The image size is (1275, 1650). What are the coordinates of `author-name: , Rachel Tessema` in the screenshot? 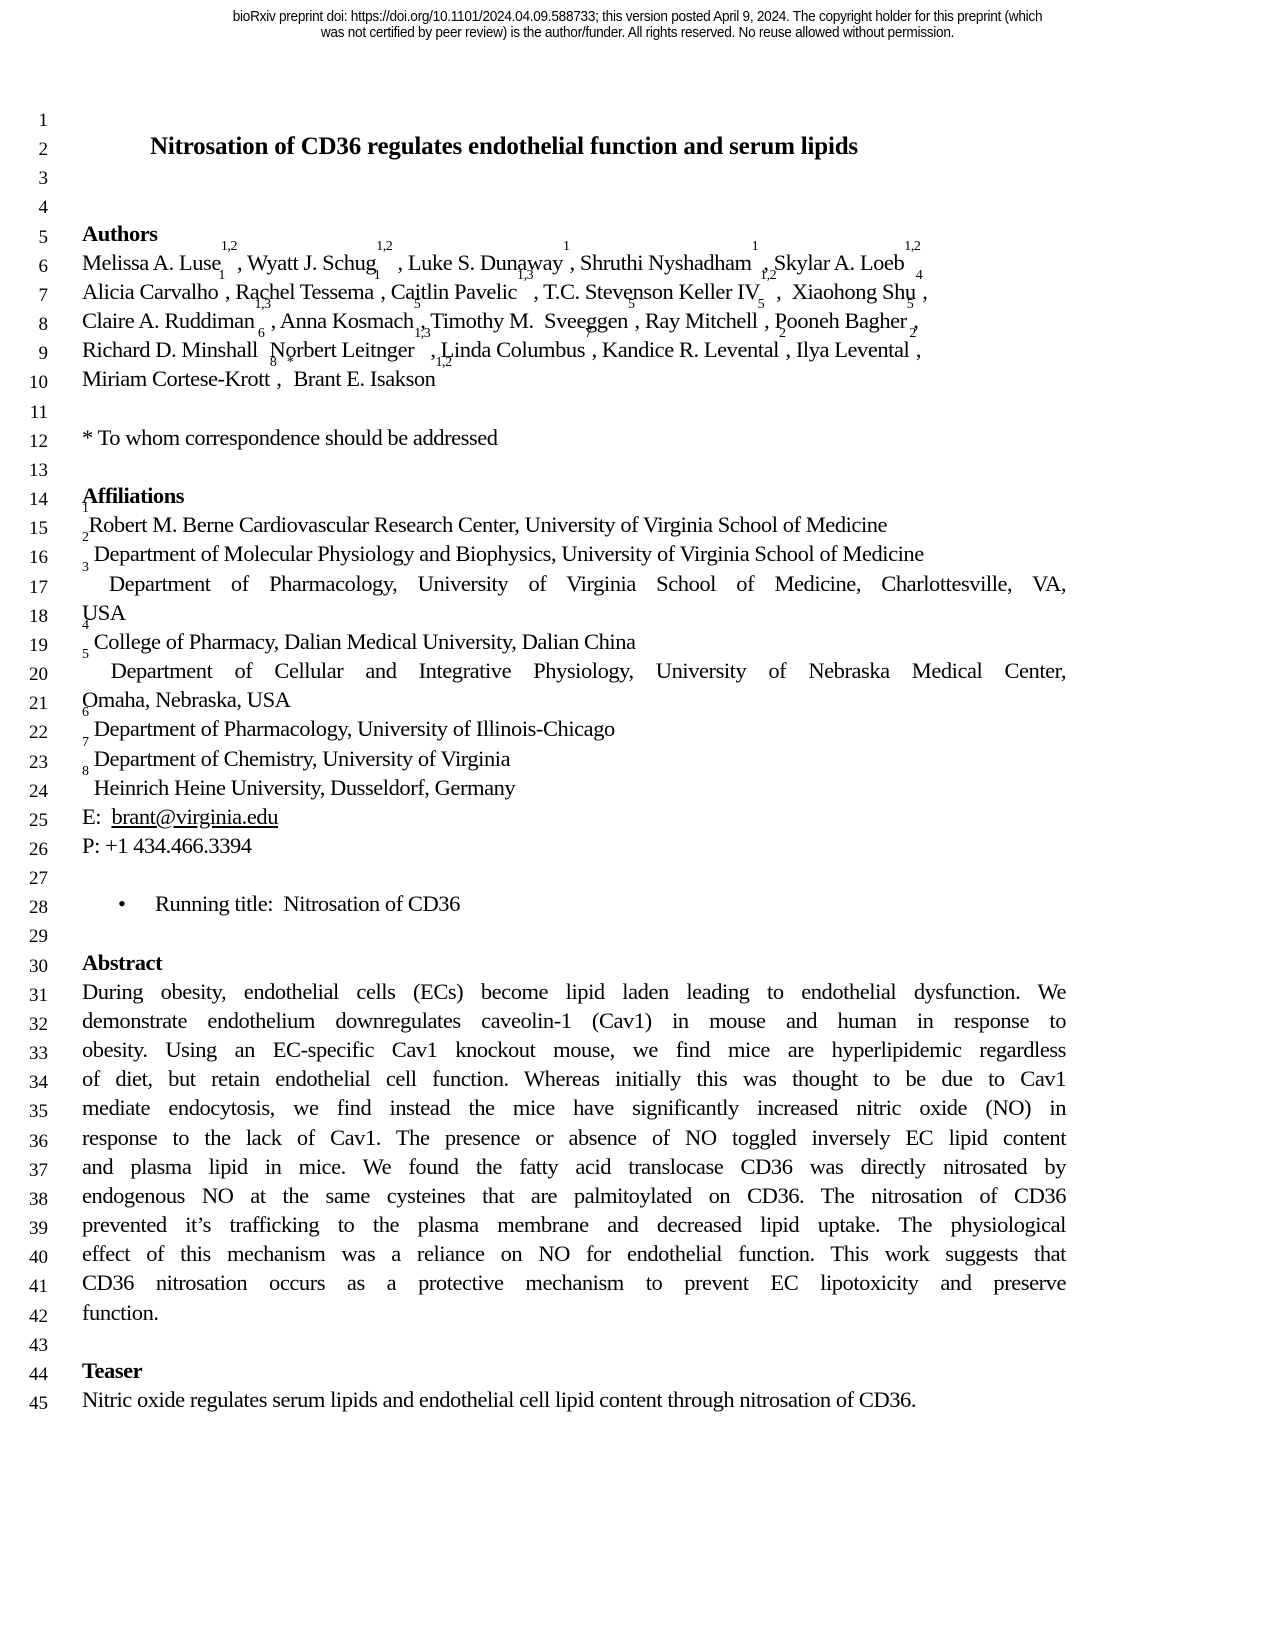 It's located at (299, 291).